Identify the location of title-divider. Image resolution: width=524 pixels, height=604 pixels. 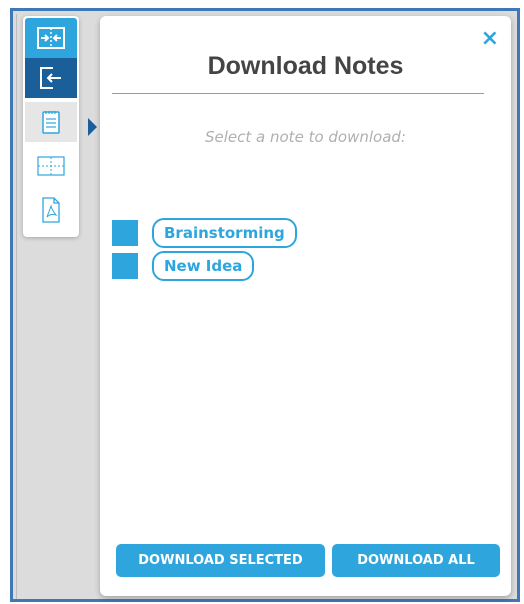
(298, 93).